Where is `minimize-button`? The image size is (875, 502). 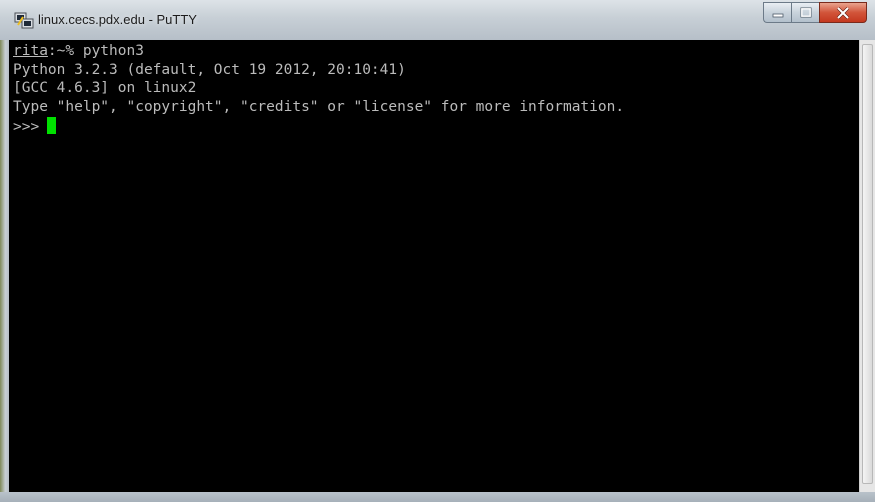 minimize-button is located at coordinates (777, 12).